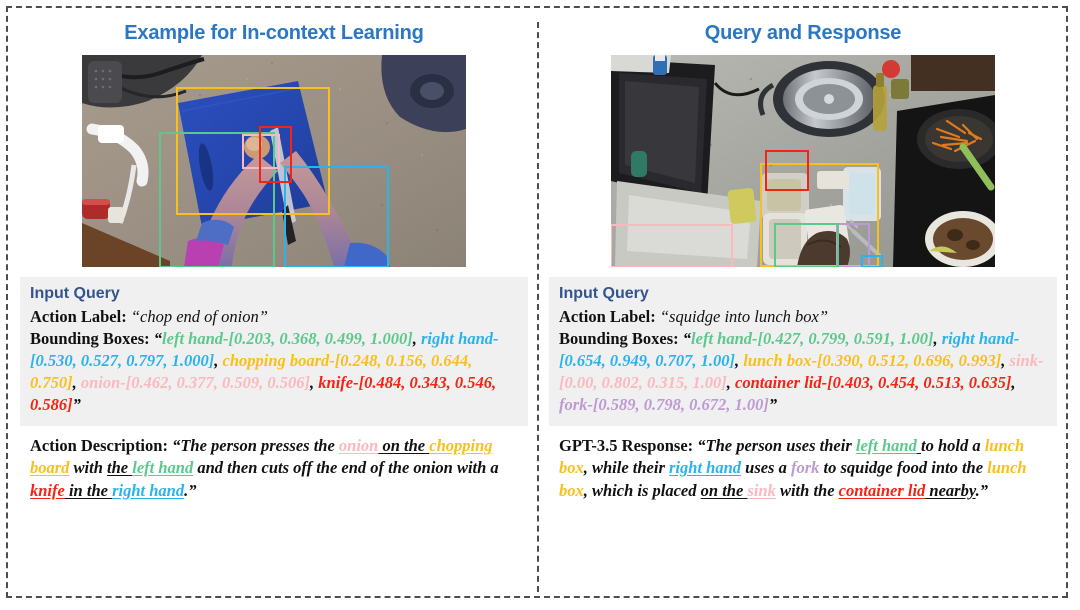  Describe the element at coordinates (780, 445) in the screenshot. I see `answer-segment: The person uses their` at that location.